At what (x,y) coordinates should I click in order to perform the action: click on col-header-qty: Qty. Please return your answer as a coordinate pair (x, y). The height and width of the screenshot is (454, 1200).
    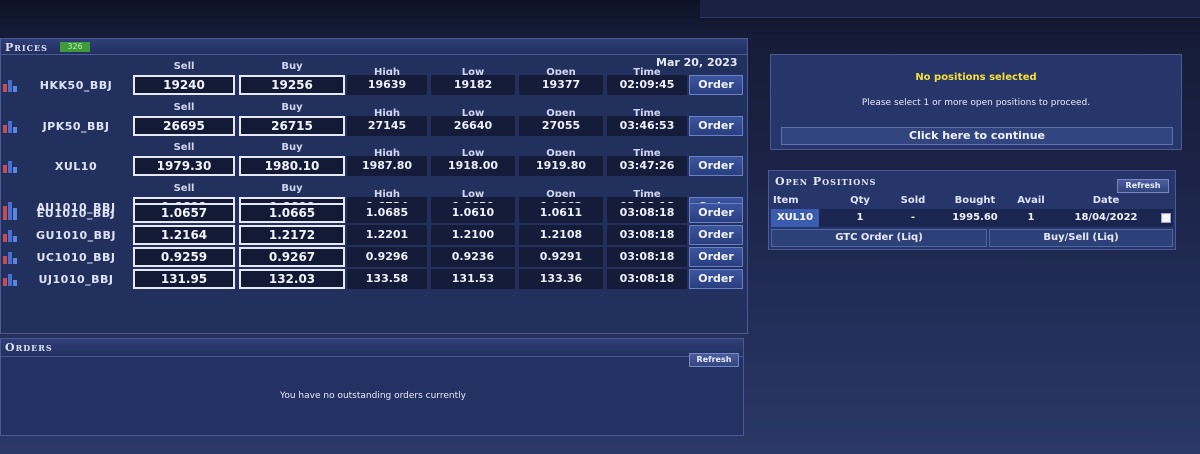
    Looking at the image, I should click on (860, 200).